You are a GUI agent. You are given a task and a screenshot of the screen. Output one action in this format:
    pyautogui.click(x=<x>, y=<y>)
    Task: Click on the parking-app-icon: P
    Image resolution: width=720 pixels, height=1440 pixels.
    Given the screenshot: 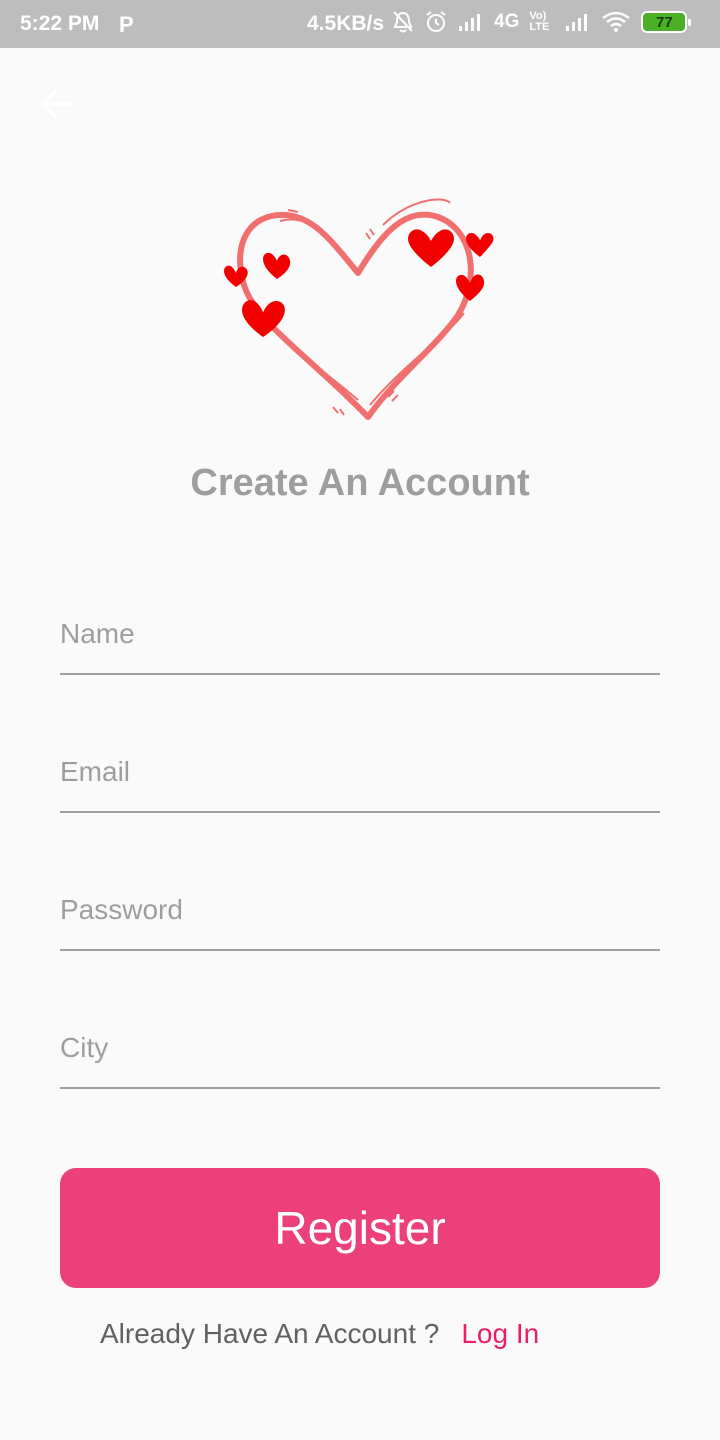 What is the action you would take?
    pyautogui.click(x=126, y=24)
    